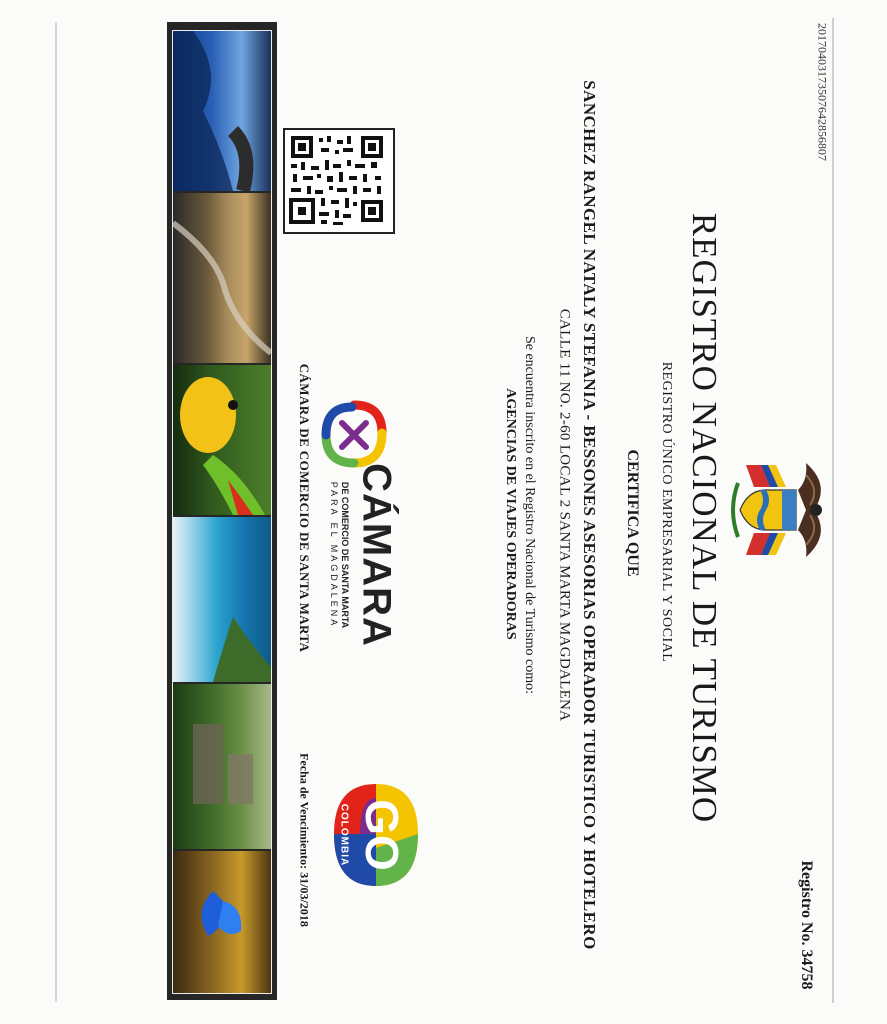  I want to click on photo-strip, so click(222, 511).